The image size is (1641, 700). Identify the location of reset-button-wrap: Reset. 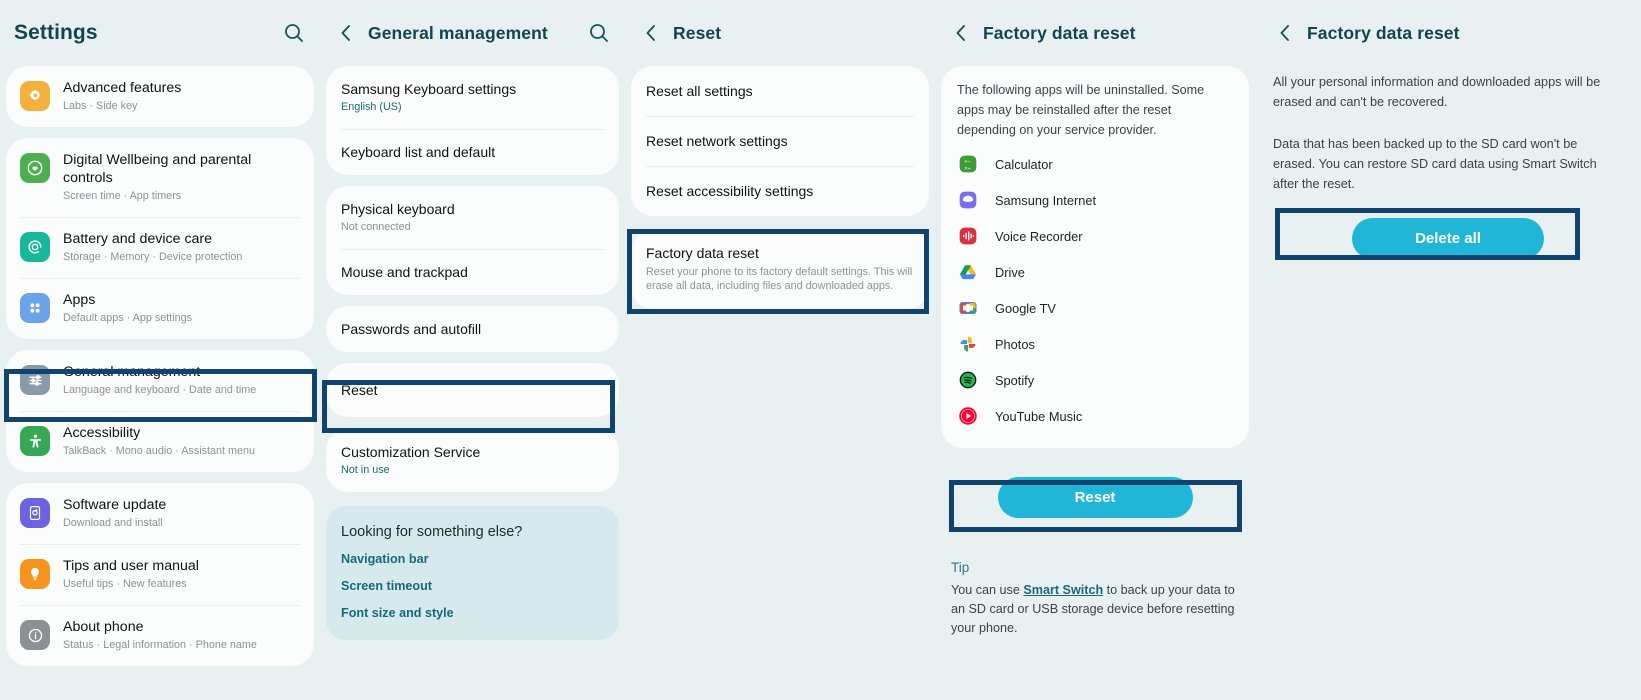
(1095, 497).